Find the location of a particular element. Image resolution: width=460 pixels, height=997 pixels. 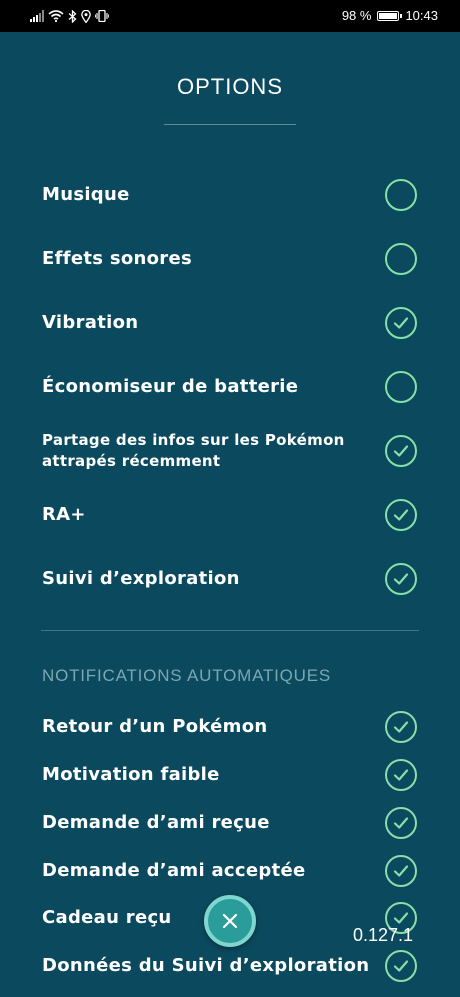

notif-demande-ami-acceptee: Demande d’ami acceptée is located at coordinates (230, 871).